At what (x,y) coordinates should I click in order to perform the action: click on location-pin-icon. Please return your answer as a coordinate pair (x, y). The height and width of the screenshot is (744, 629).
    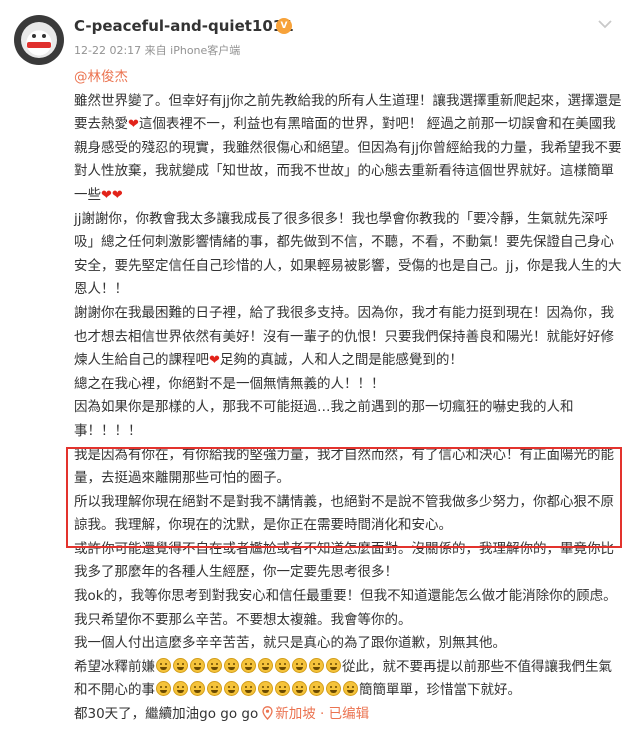
    Looking at the image, I should click on (267, 713).